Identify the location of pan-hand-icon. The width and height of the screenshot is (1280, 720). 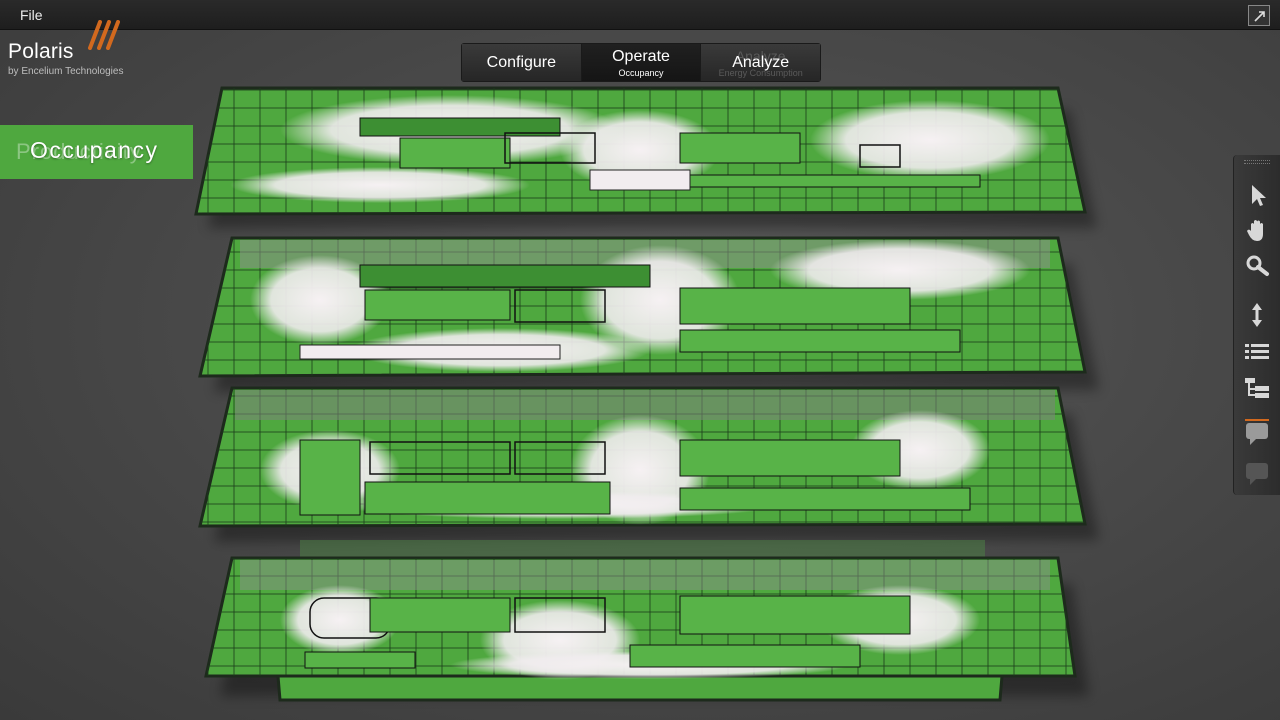
(1255, 230).